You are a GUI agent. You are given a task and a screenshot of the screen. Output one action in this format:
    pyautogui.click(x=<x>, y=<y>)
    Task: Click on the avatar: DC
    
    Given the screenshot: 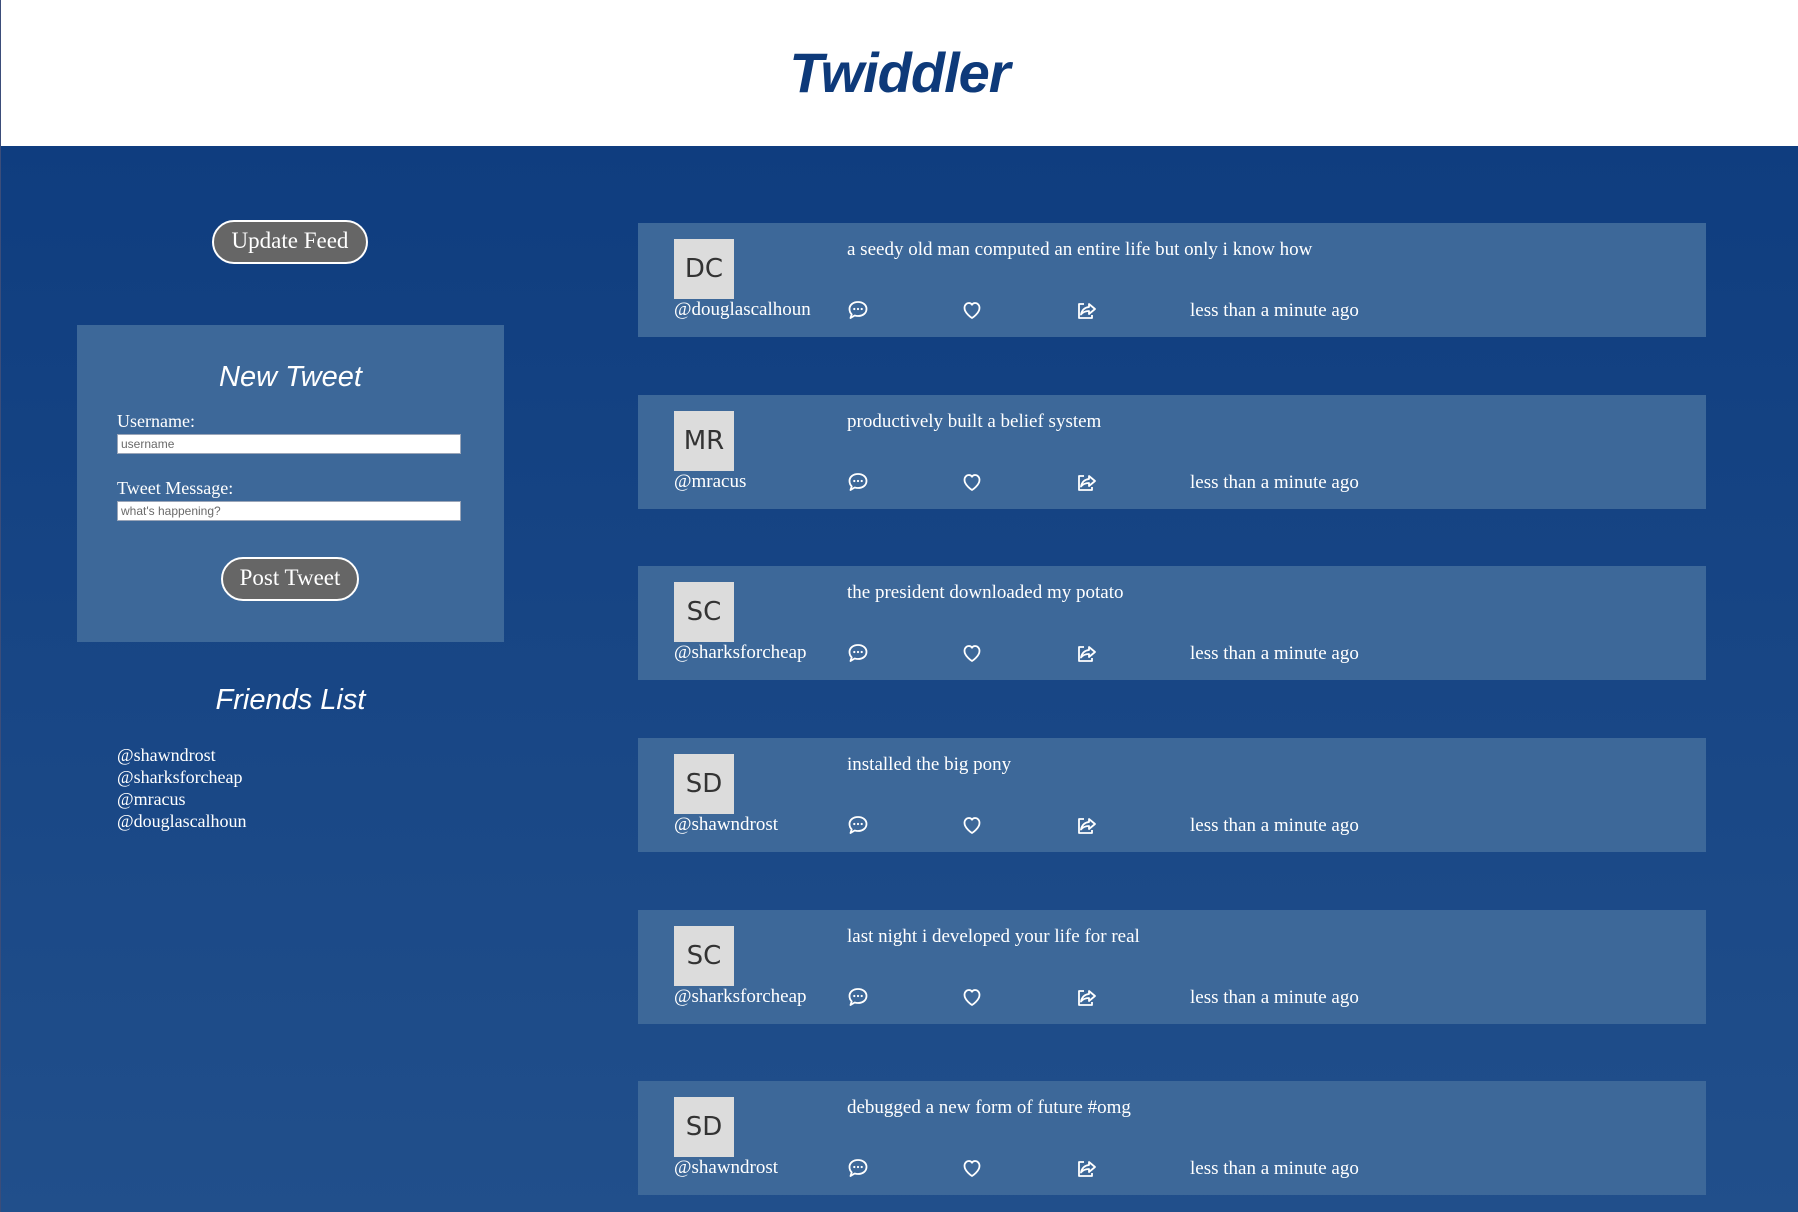 What is the action you would take?
    pyautogui.click(x=704, y=269)
    